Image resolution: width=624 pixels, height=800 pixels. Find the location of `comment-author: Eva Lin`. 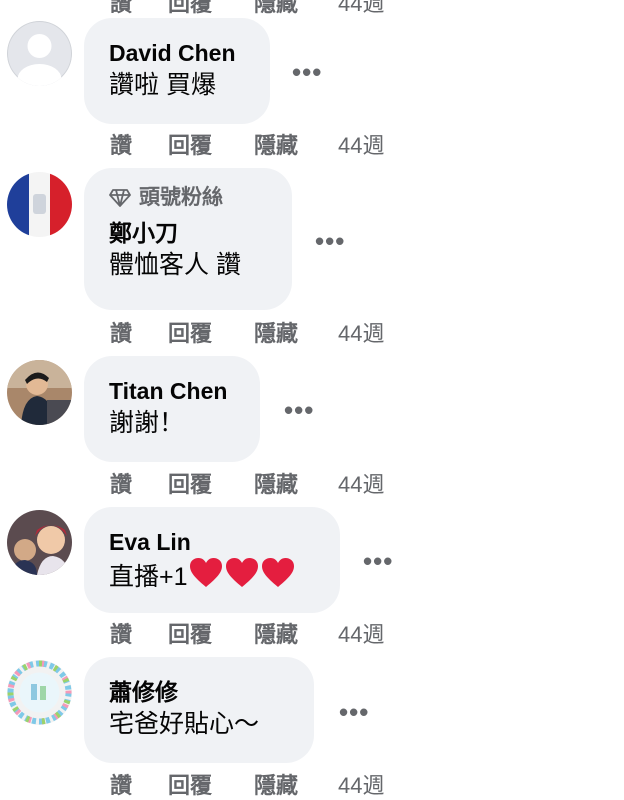

comment-author: Eva Lin is located at coordinates (212, 542).